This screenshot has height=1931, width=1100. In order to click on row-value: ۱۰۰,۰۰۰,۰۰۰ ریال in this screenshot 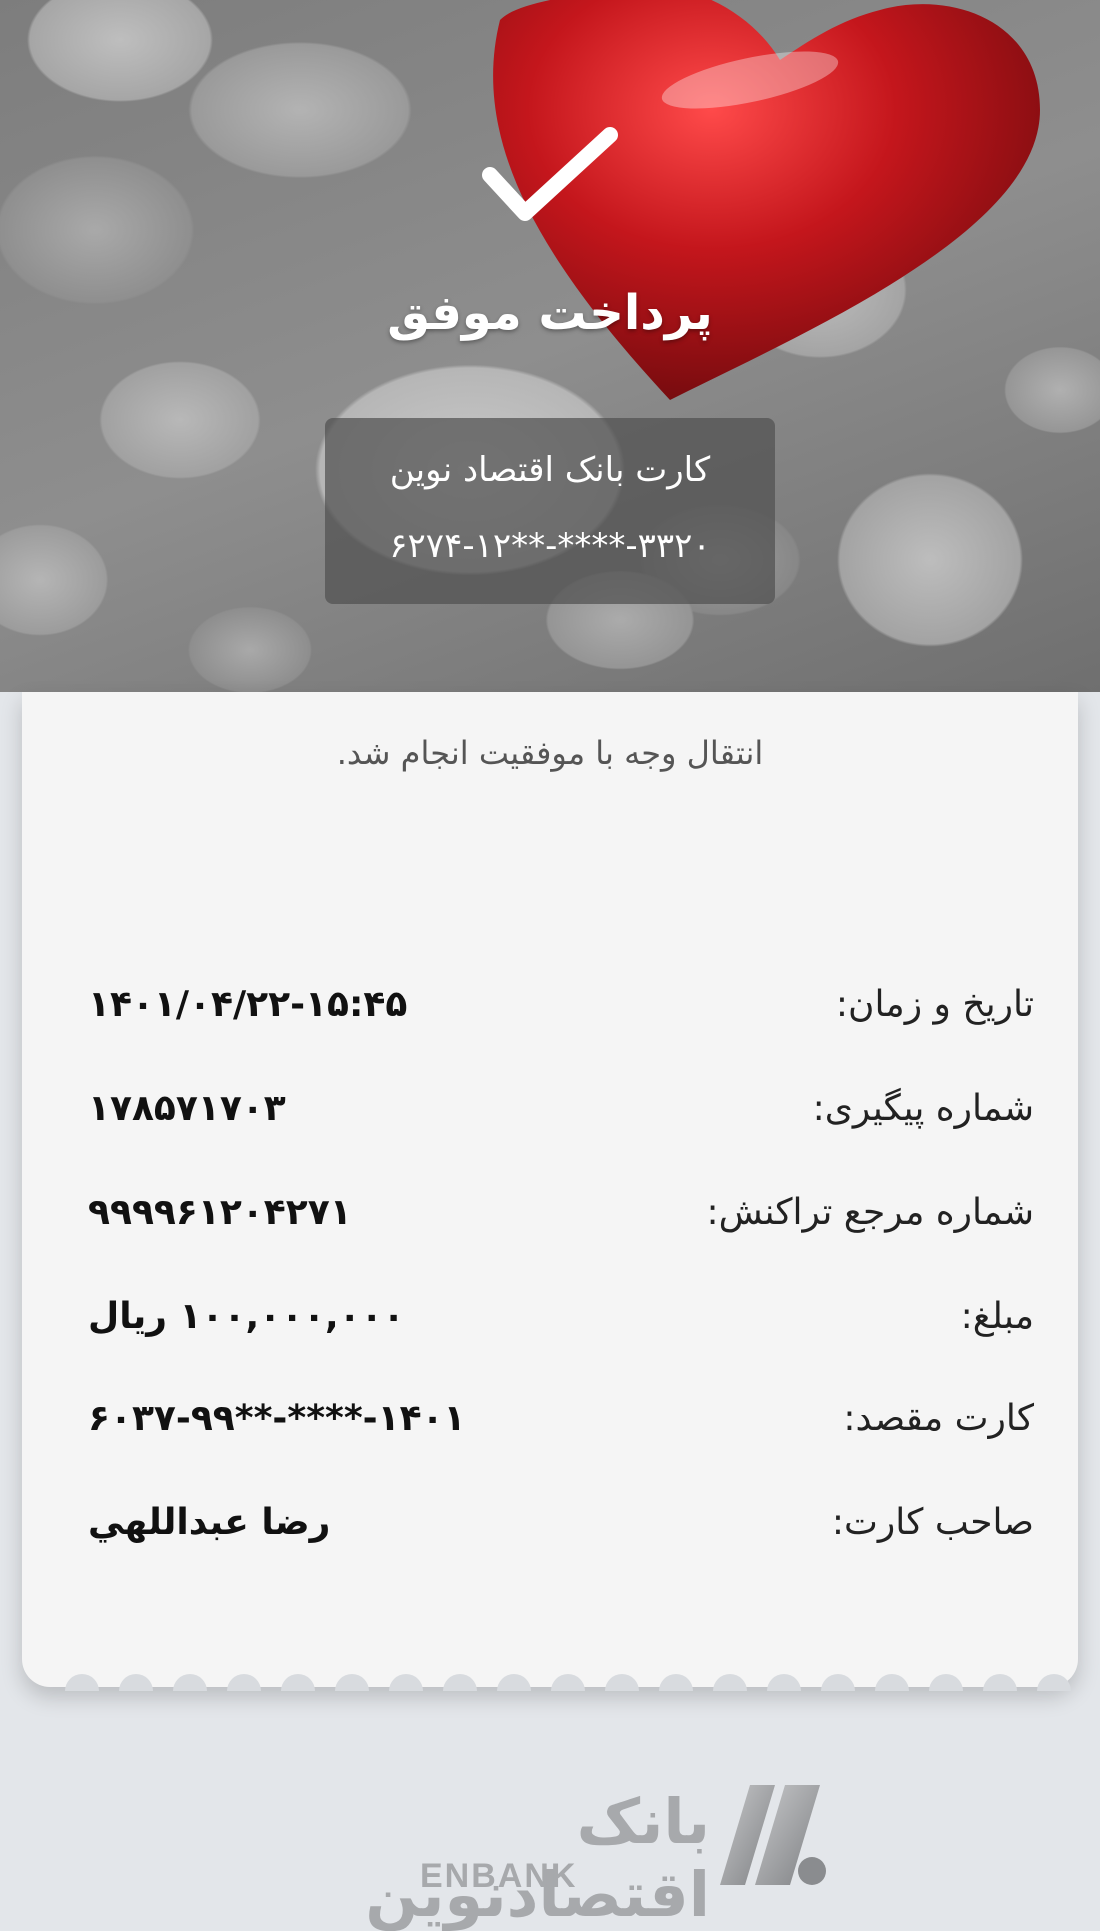, I will do `click(246, 1316)`.